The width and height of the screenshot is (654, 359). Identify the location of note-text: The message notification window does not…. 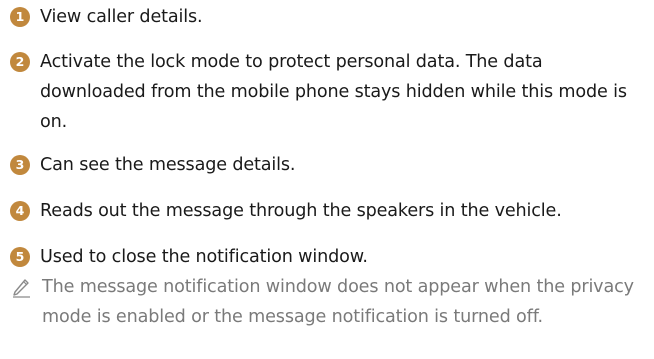
(338, 302).